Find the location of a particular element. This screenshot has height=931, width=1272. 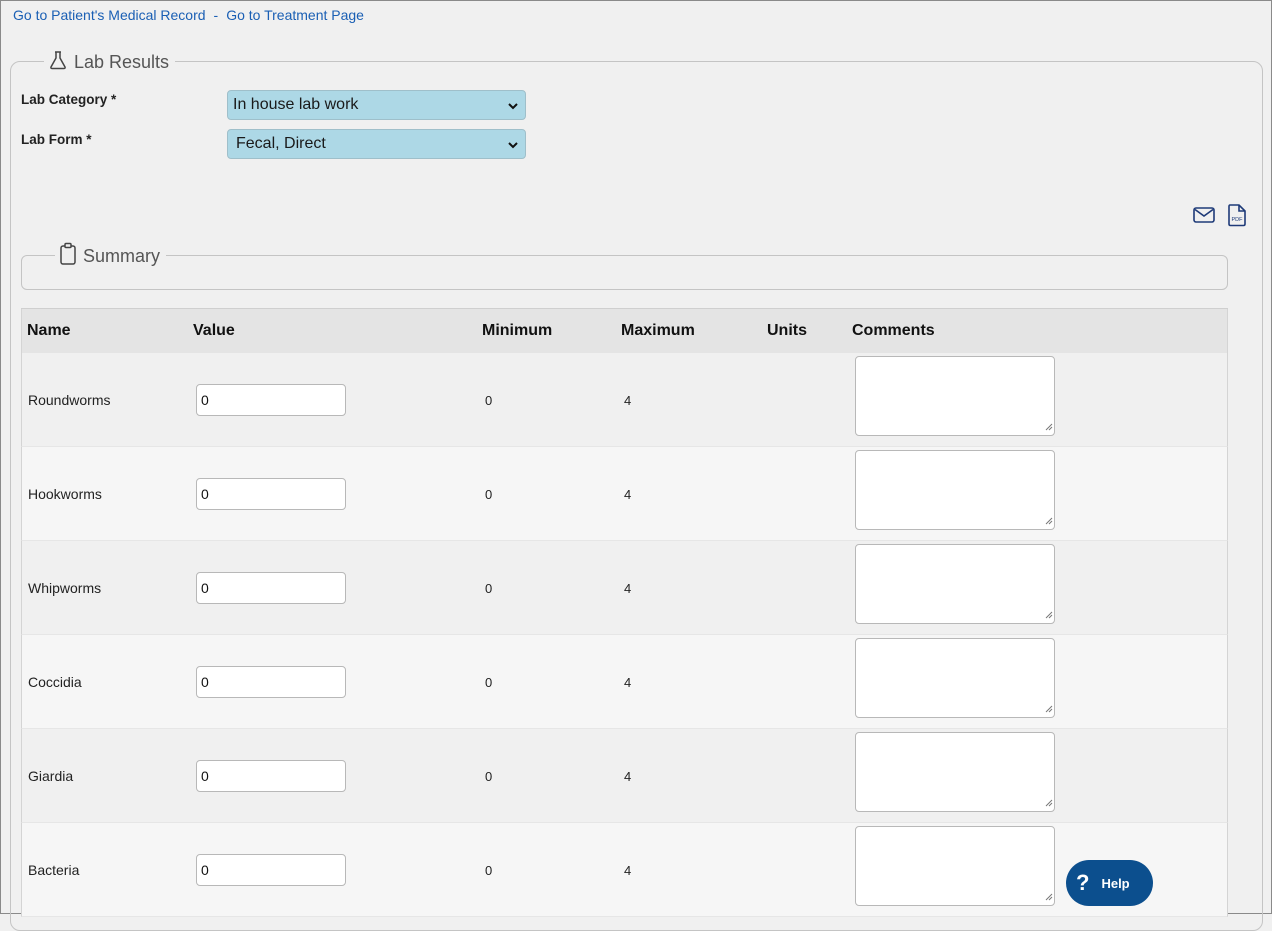

table-row: Bacteria 0 0 4 is located at coordinates (624, 870).